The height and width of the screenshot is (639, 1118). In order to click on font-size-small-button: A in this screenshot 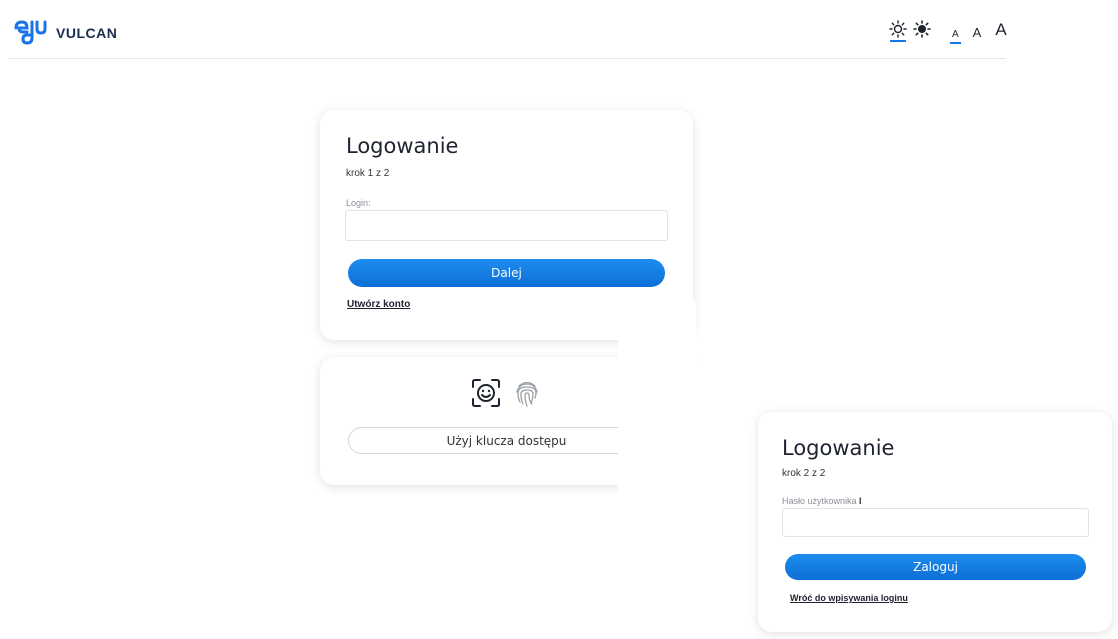, I will do `click(955, 36)`.